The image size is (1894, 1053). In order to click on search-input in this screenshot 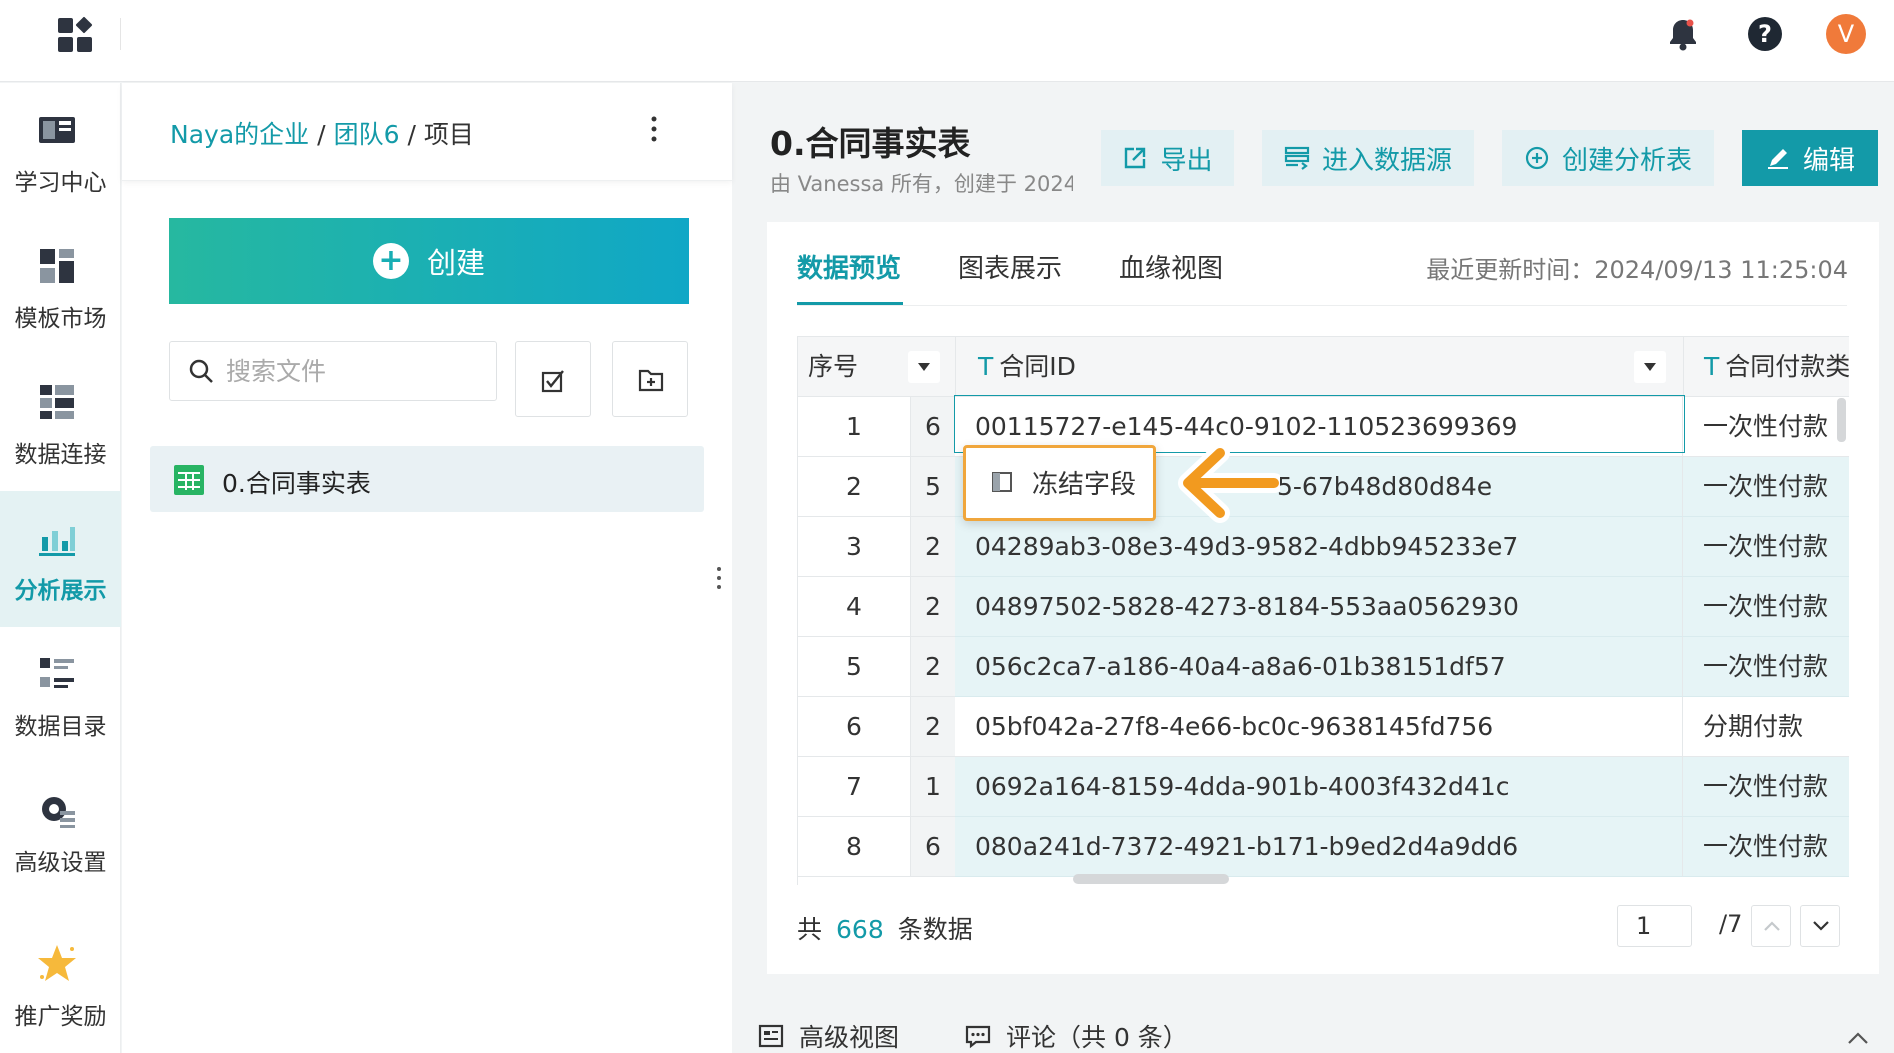, I will do `click(356, 371)`.